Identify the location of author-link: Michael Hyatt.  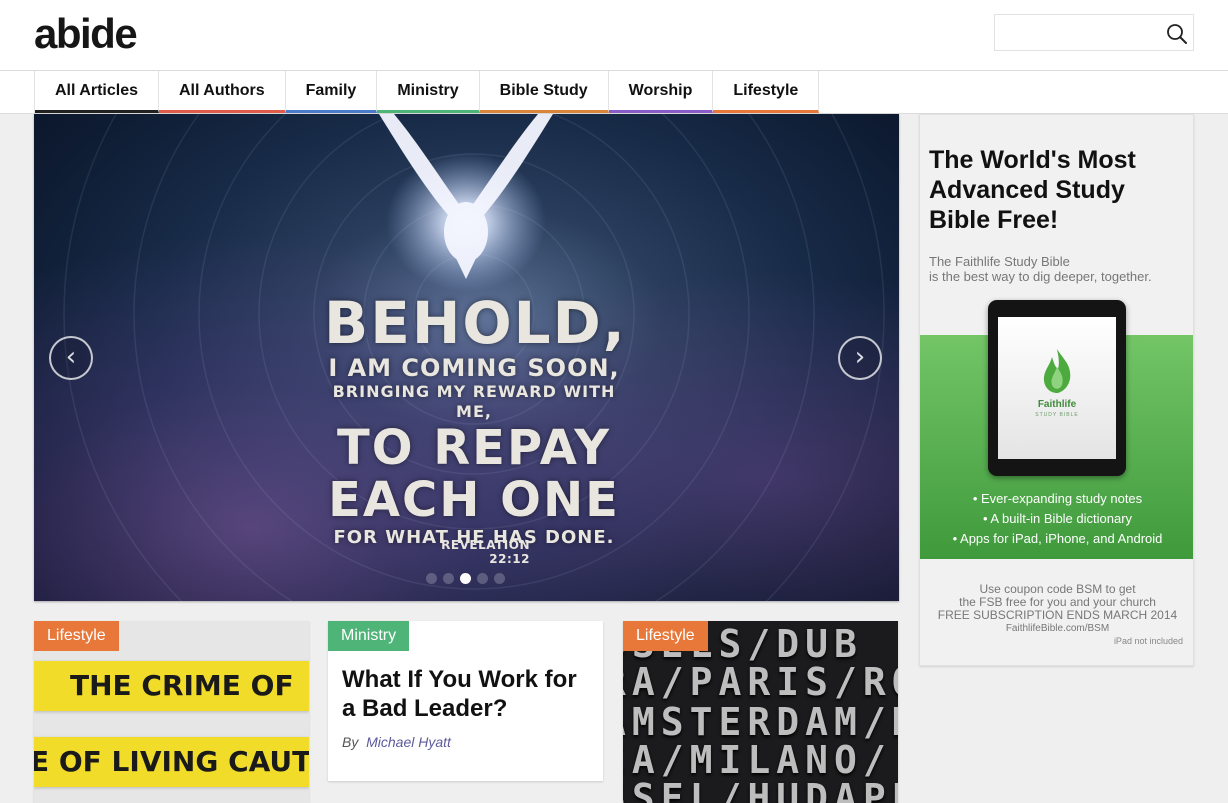
(408, 742).